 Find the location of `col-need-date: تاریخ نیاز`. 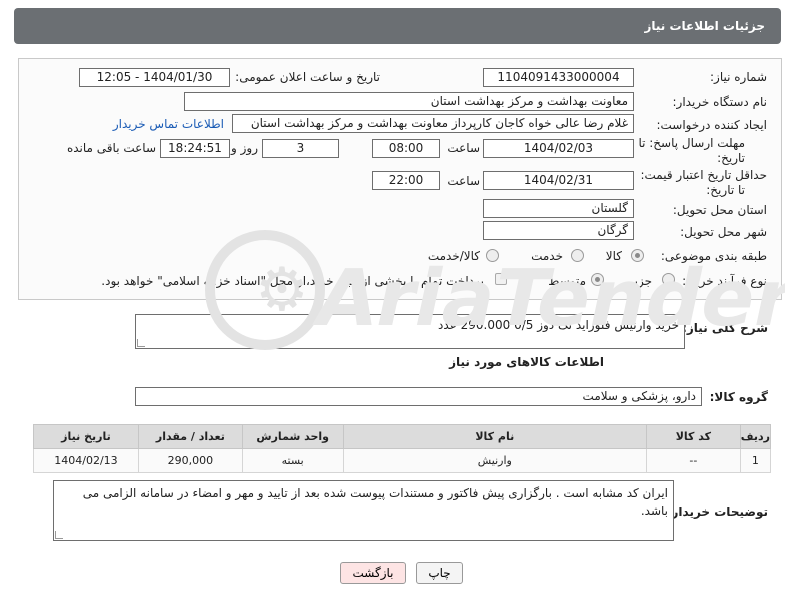

col-need-date: تاریخ نیاز is located at coordinates (86, 436).